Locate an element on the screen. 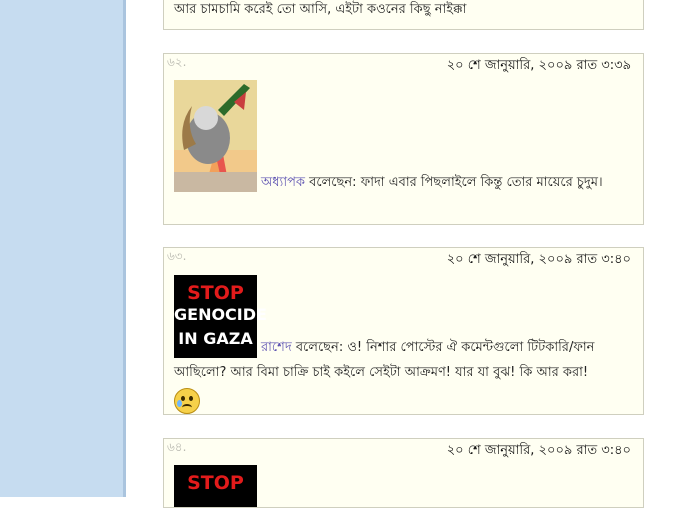 This screenshot has width=680, height=508. avatar: STOP is located at coordinates (215, 486).